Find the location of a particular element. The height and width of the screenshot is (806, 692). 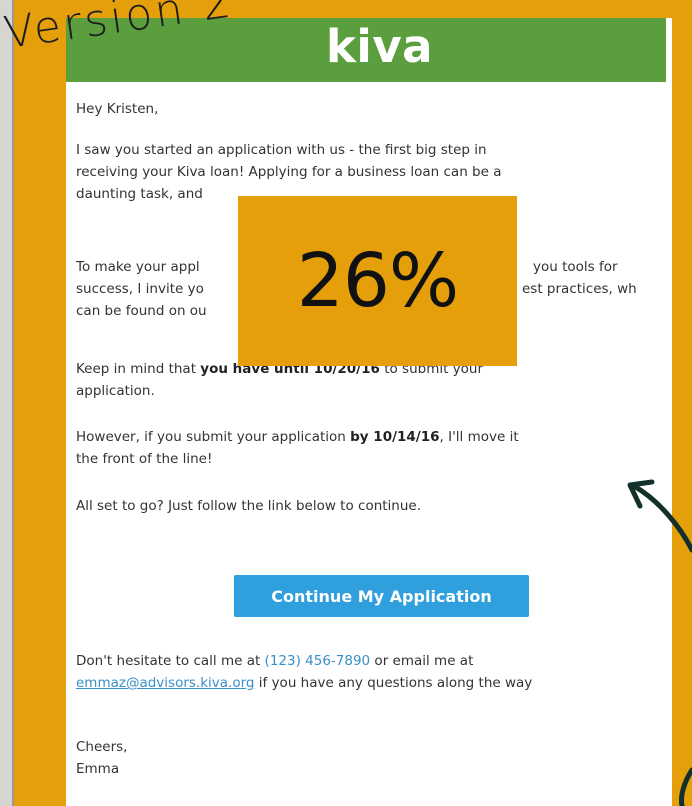

annotation-arrow-icon is located at coordinates (659, 642).